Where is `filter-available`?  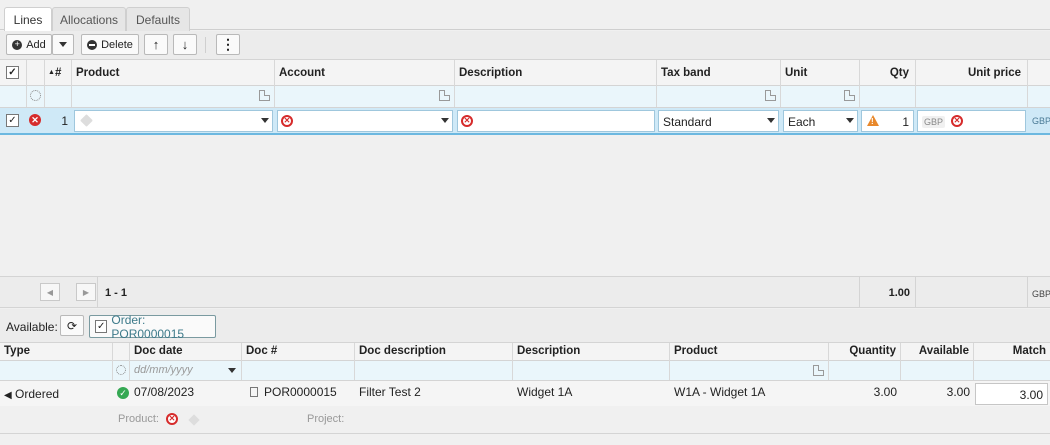
filter-available is located at coordinates (937, 370).